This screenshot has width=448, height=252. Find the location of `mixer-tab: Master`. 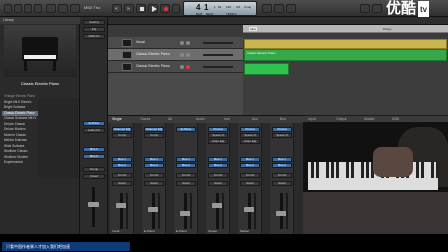

mixer-tab: Master is located at coordinates (369, 119).